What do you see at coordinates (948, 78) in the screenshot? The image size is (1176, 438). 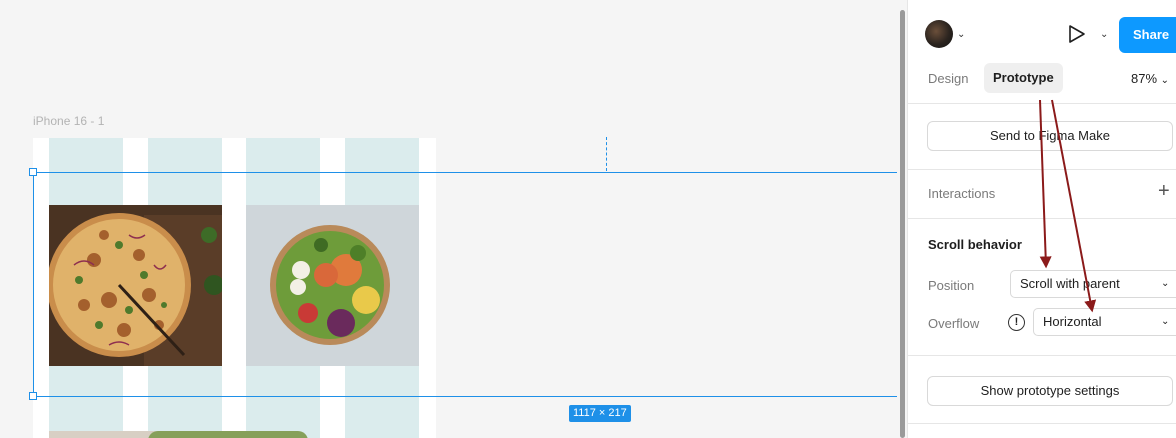 I see `tab-design: Design` at bounding box center [948, 78].